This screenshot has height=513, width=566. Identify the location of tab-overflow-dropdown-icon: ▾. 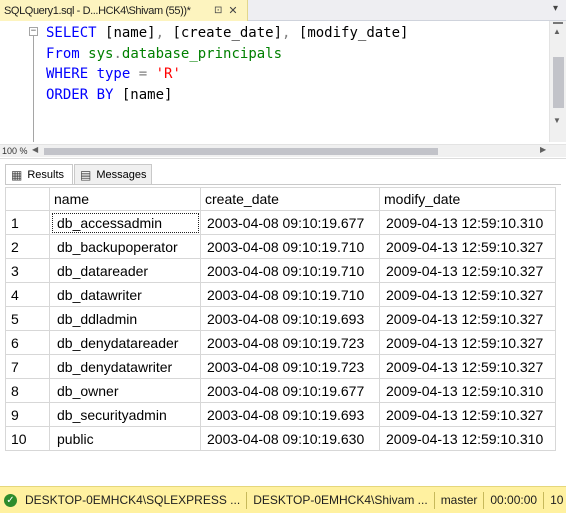
(555, 8).